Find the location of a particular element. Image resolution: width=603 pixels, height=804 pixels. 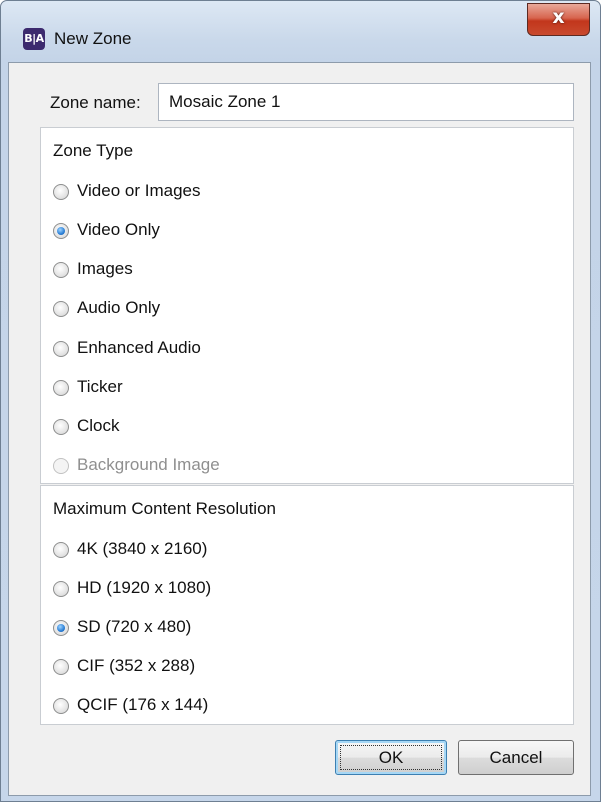

cancel-button-label: Cancel is located at coordinates (516, 757).